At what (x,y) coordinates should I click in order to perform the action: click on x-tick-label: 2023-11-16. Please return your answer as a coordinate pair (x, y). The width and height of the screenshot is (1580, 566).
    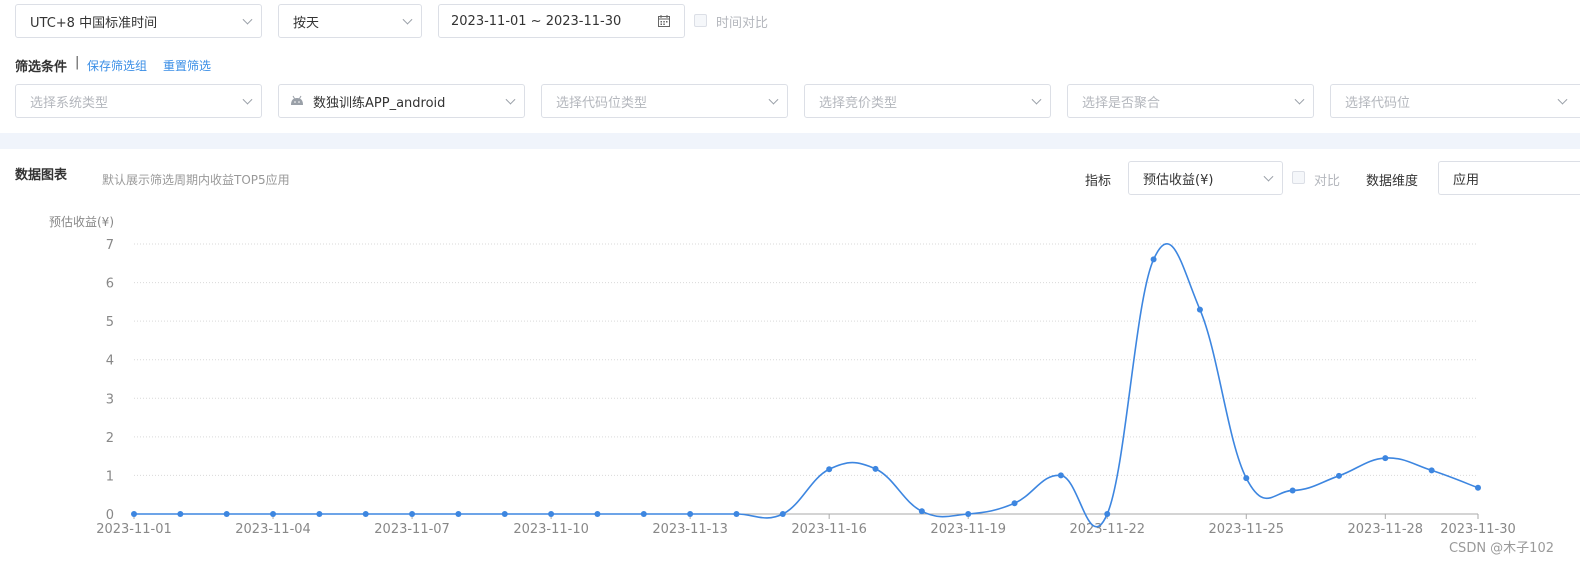
    Looking at the image, I should click on (829, 529).